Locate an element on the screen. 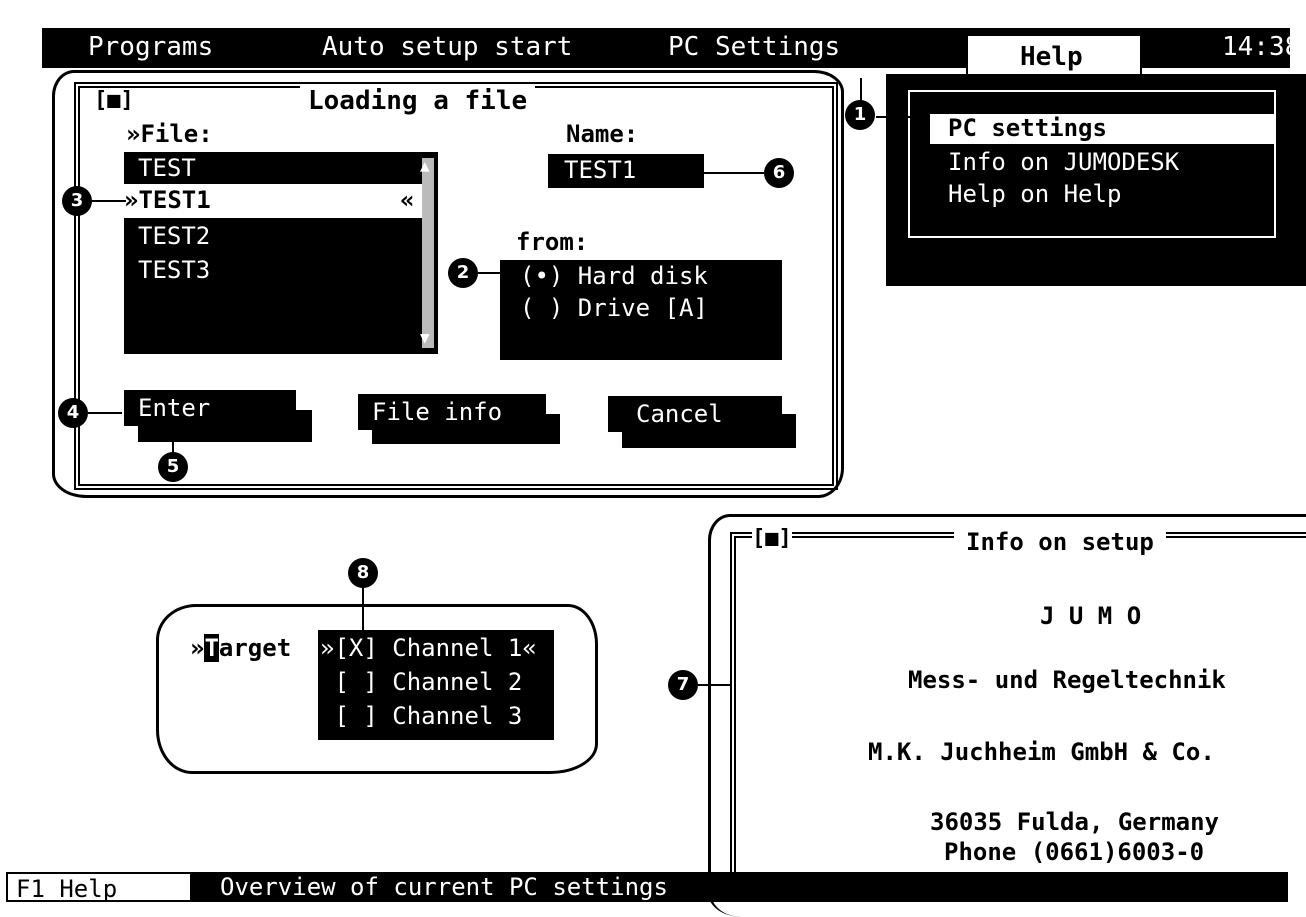  callout-6: 6 is located at coordinates (779, 173).